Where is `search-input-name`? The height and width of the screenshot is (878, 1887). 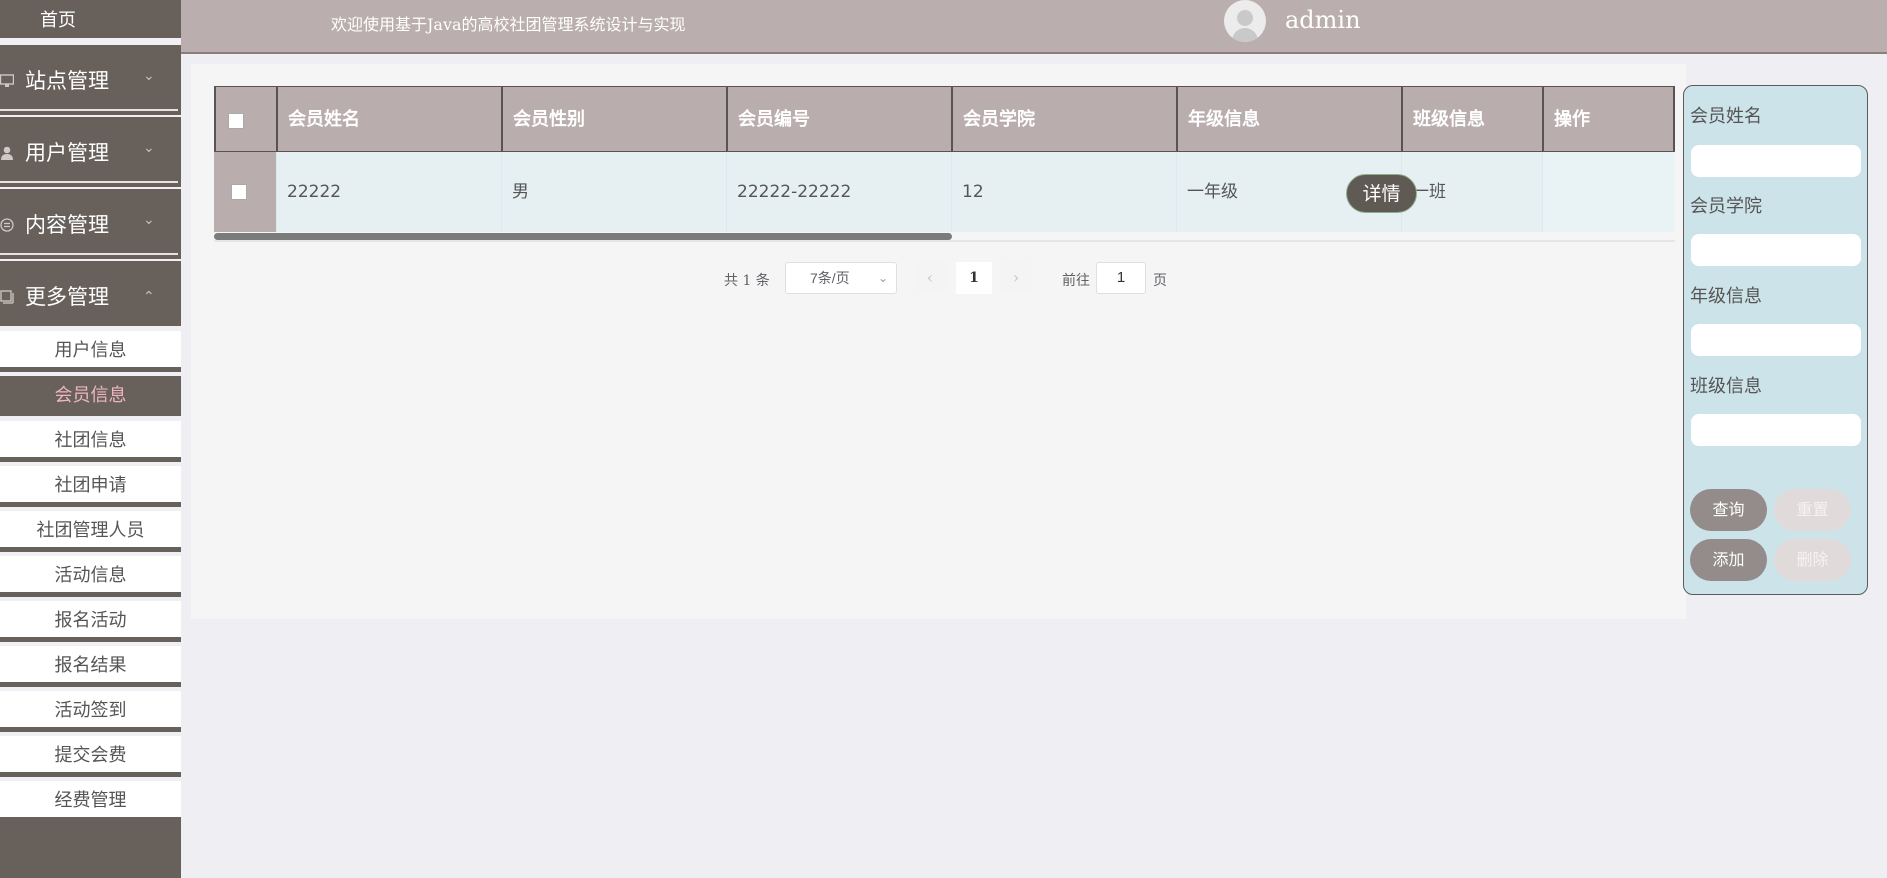 search-input-name is located at coordinates (1776, 161).